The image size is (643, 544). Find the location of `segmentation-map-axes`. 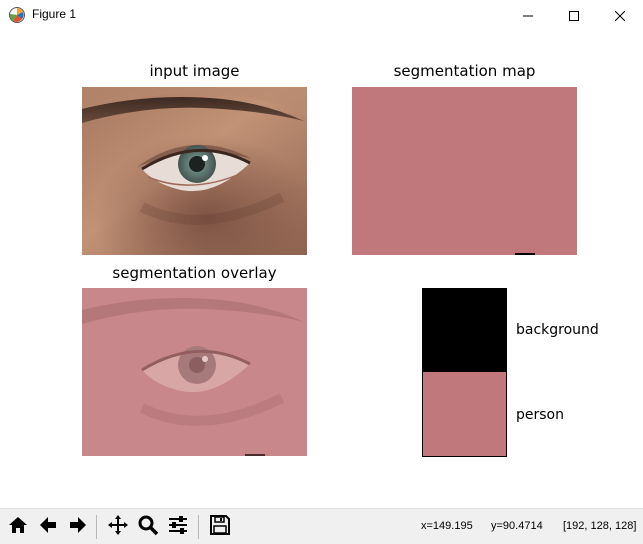

segmentation-map-axes is located at coordinates (464, 171).